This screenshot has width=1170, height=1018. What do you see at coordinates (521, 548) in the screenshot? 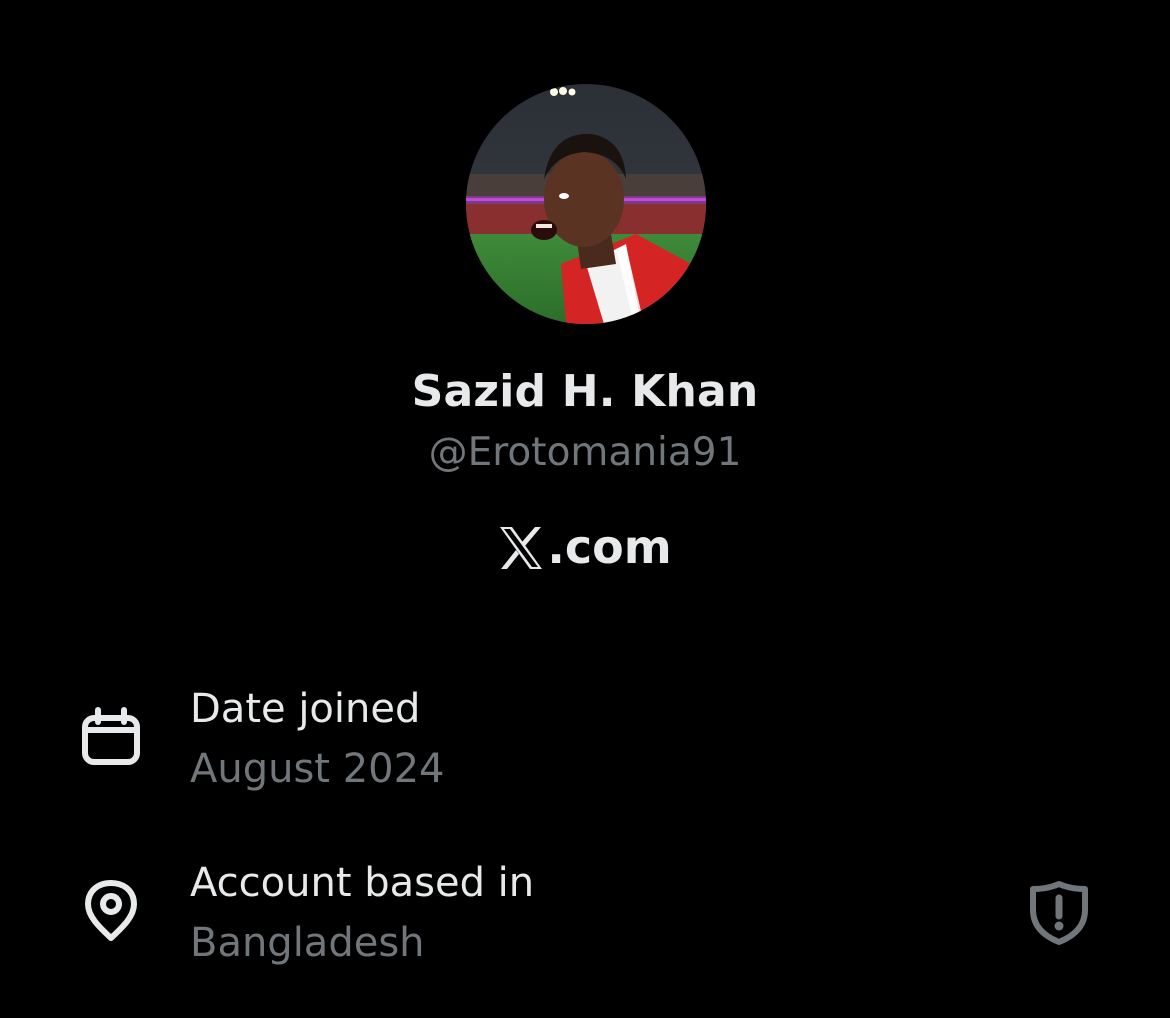
I see `x-logo-icon` at bounding box center [521, 548].